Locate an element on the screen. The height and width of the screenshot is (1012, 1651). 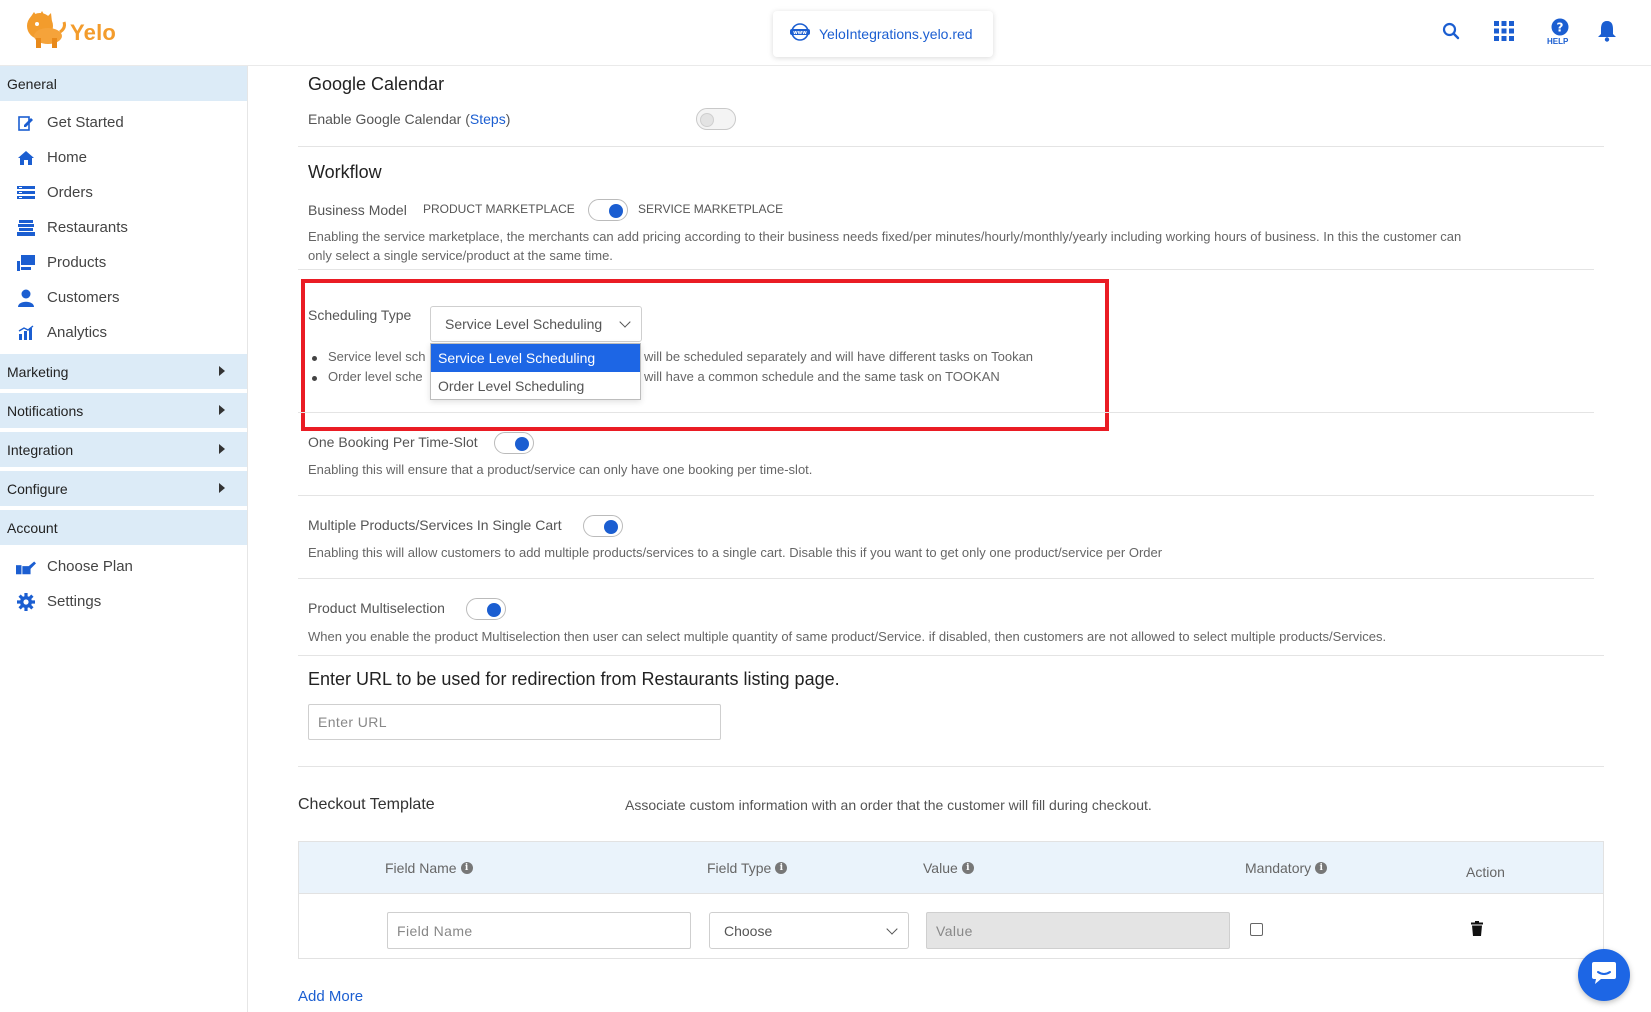
google-calendar-toggle is located at coordinates (716, 119).